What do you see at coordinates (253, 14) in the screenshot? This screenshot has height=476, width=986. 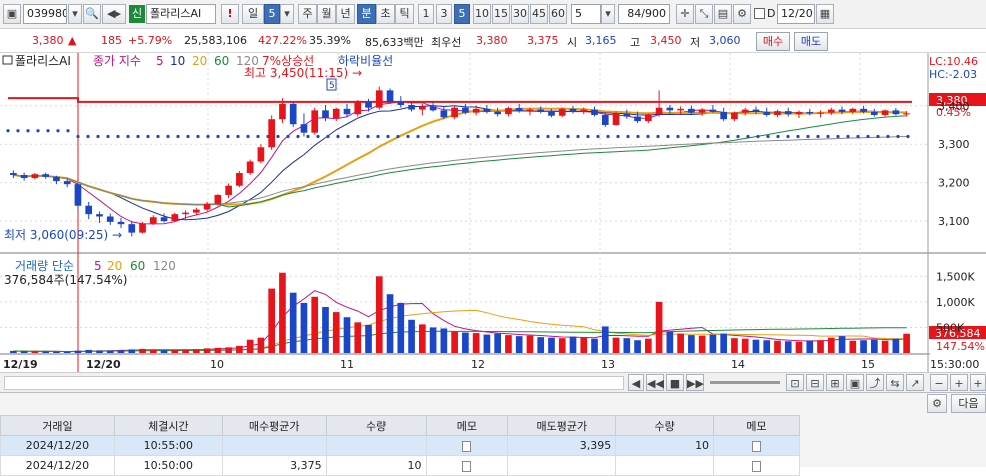 I see `period-select: 일` at bounding box center [253, 14].